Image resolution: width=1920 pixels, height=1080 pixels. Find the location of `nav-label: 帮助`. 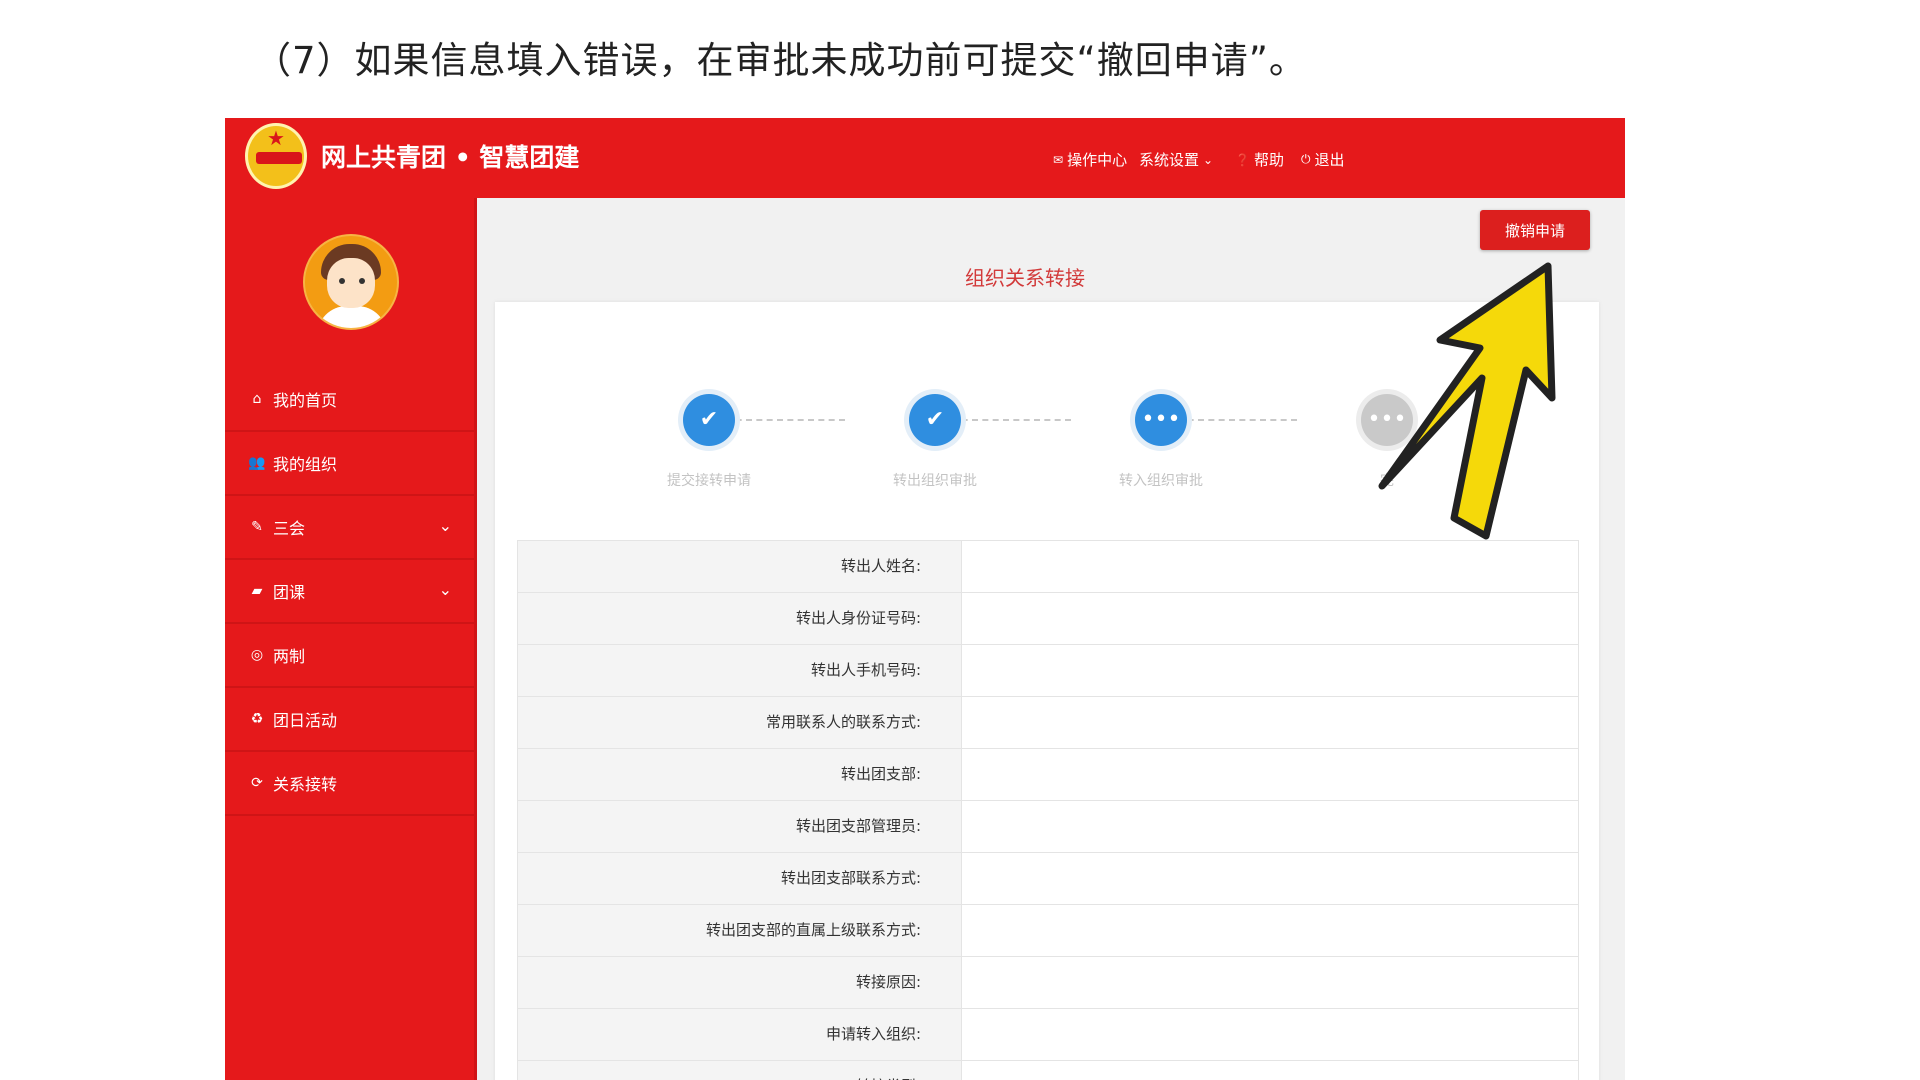

nav-label: 帮助 is located at coordinates (1268, 160).